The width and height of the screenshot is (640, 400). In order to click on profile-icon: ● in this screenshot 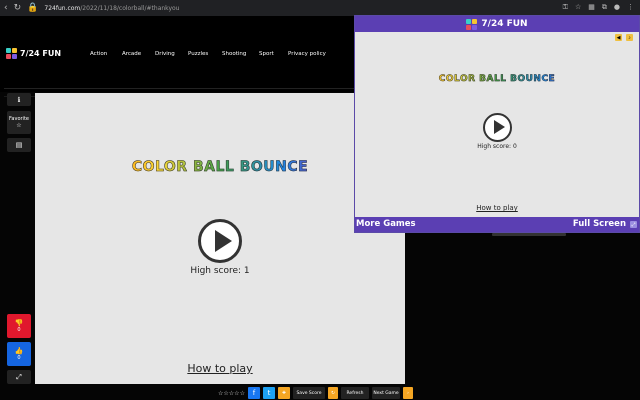, I will do `click(617, 7)`.